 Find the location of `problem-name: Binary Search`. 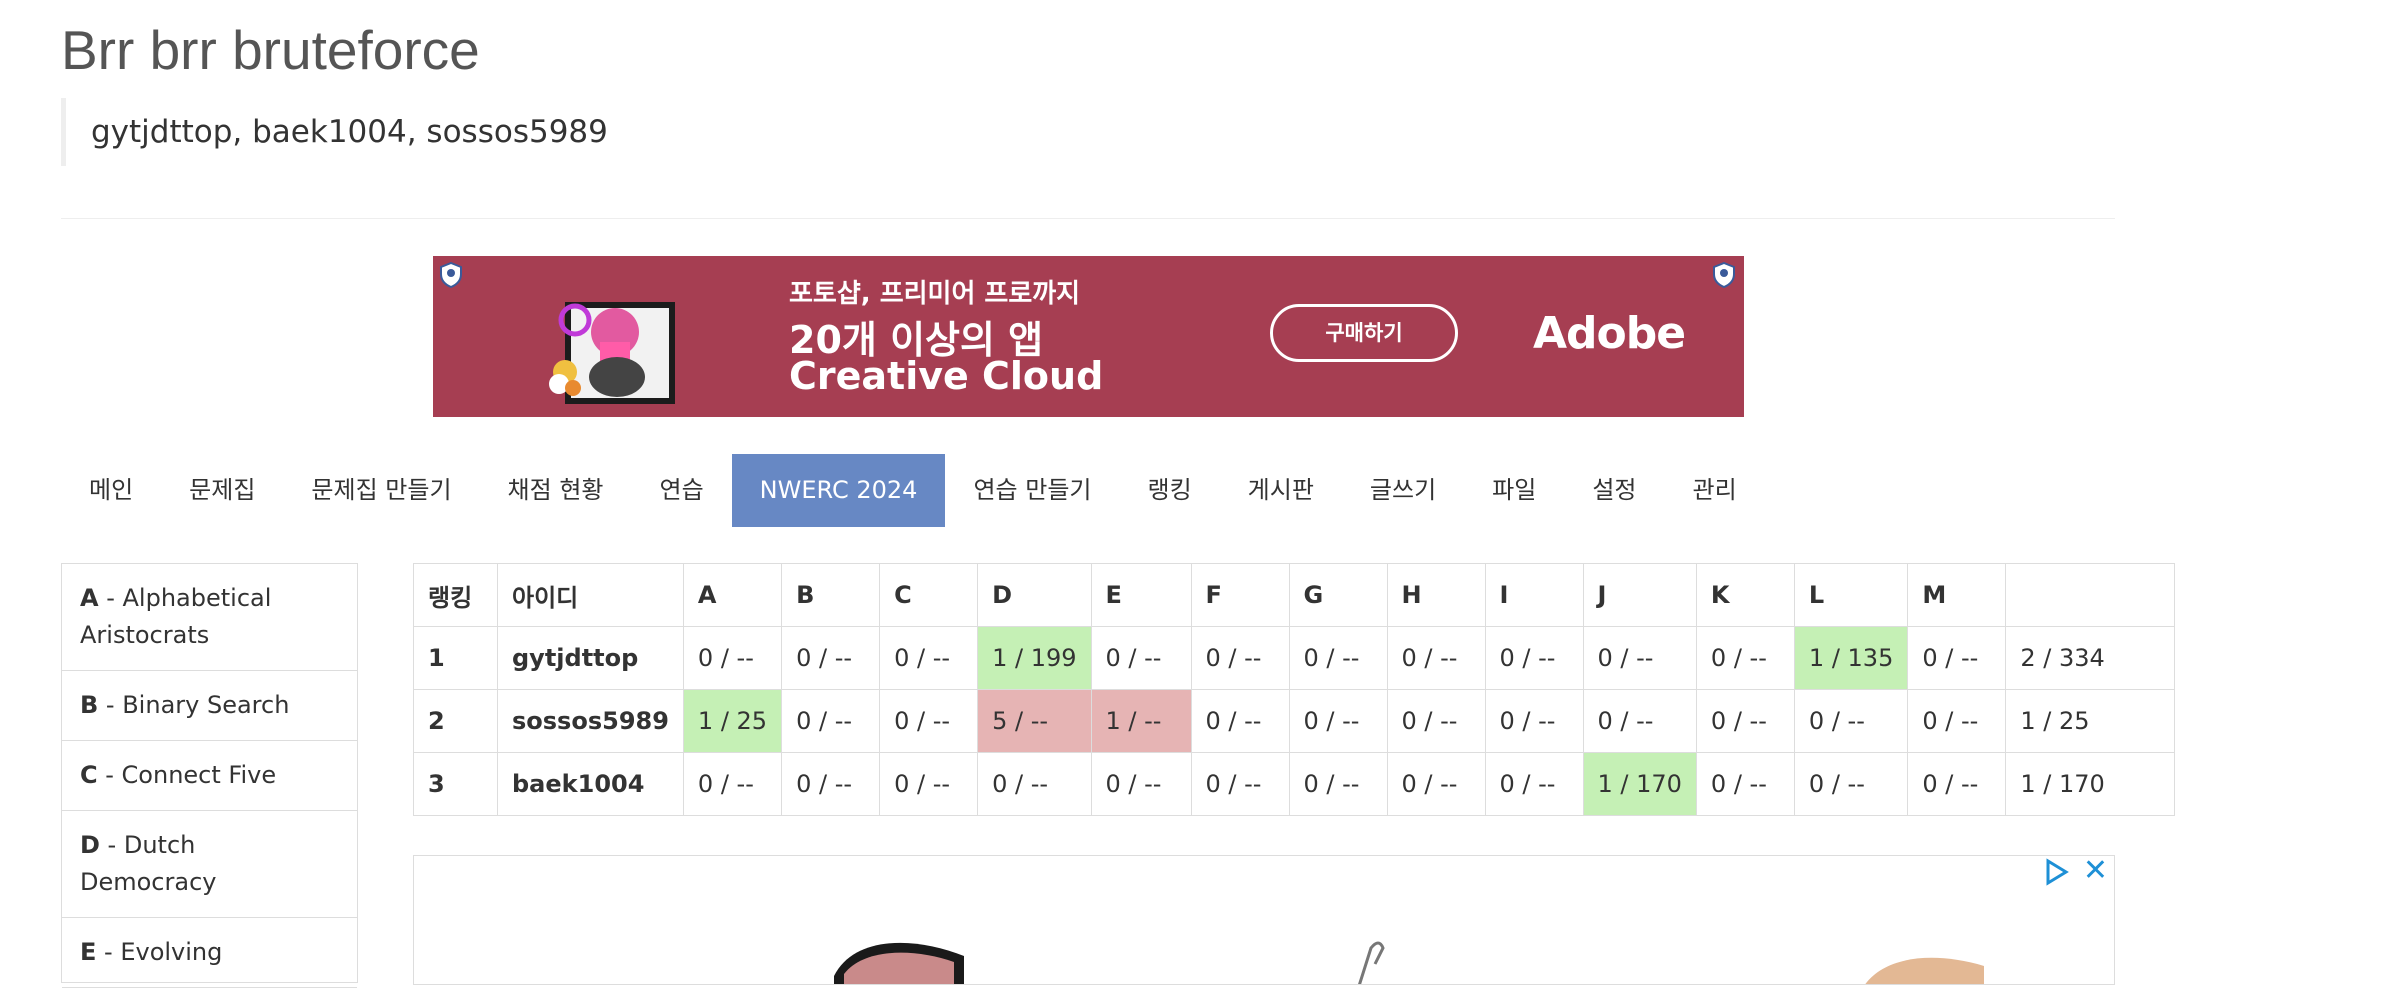

problem-name: Binary Search is located at coordinates (206, 705).